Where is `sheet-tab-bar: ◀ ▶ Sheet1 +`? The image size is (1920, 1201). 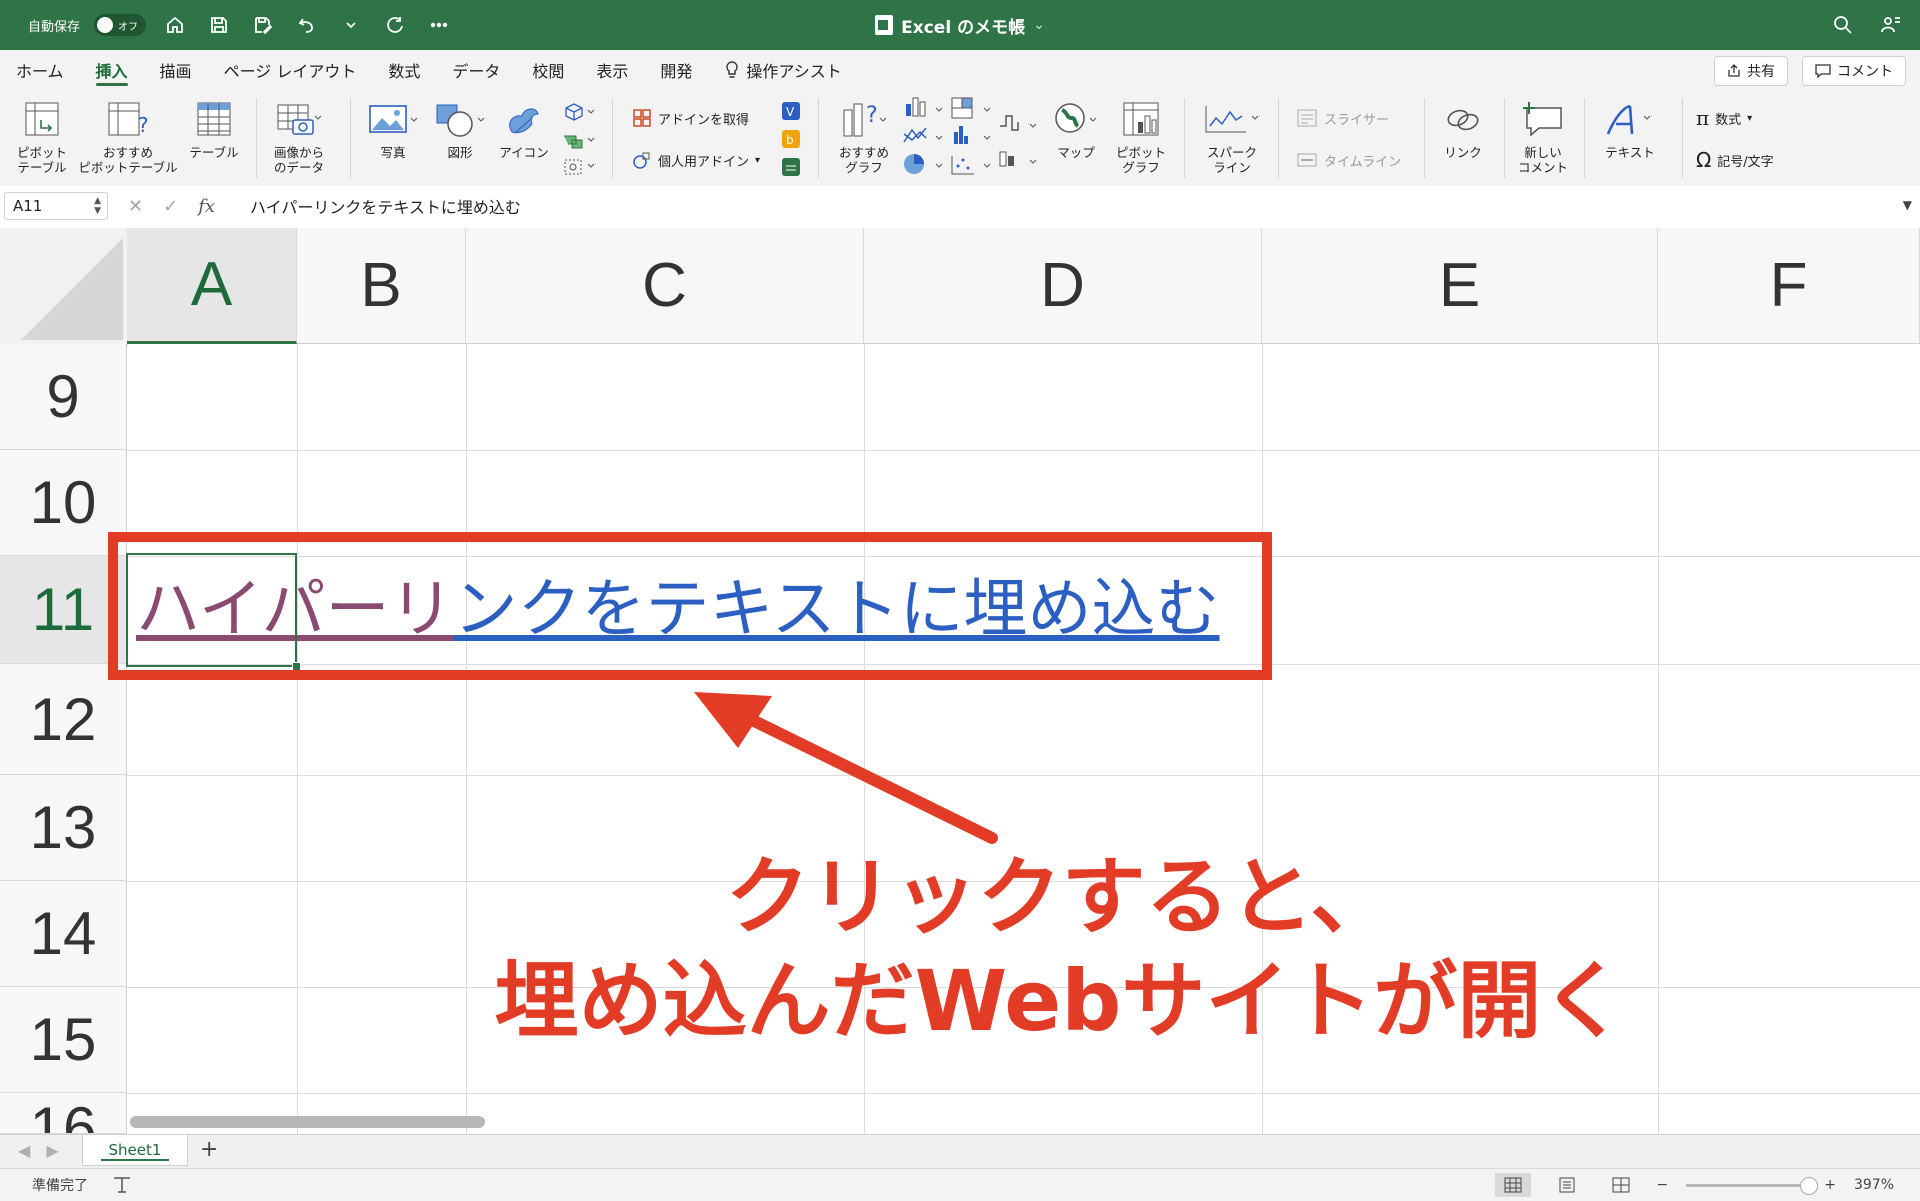
sheet-tab-bar: ◀ ▶ Sheet1 + is located at coordinates (960, 1151).